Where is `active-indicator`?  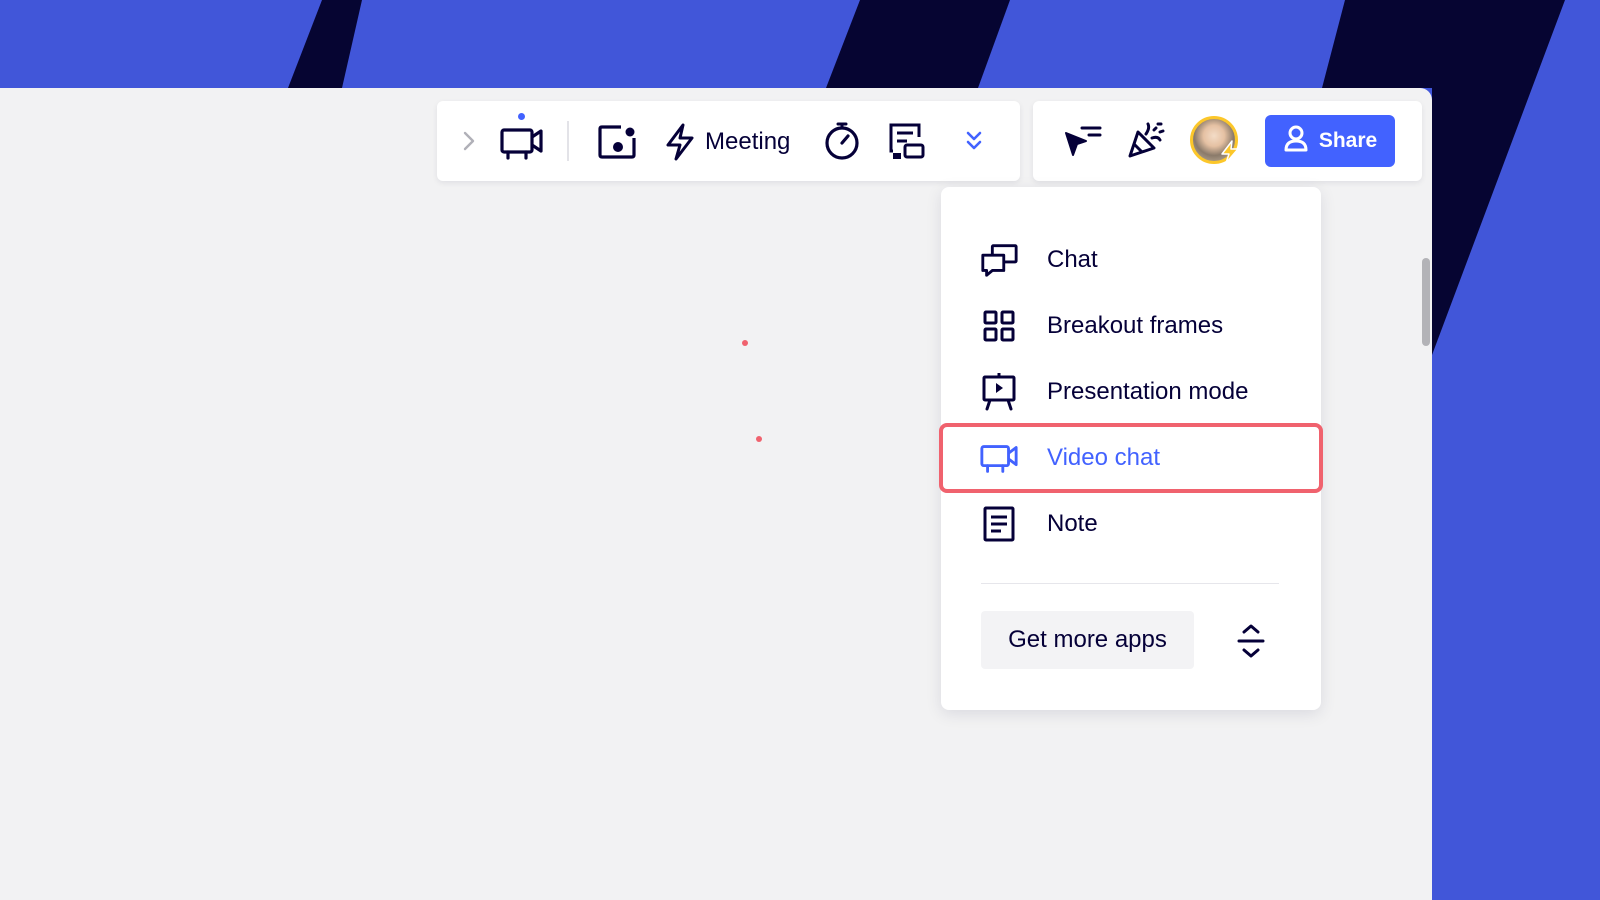
active-indicator is located at coordinates (521, 116).